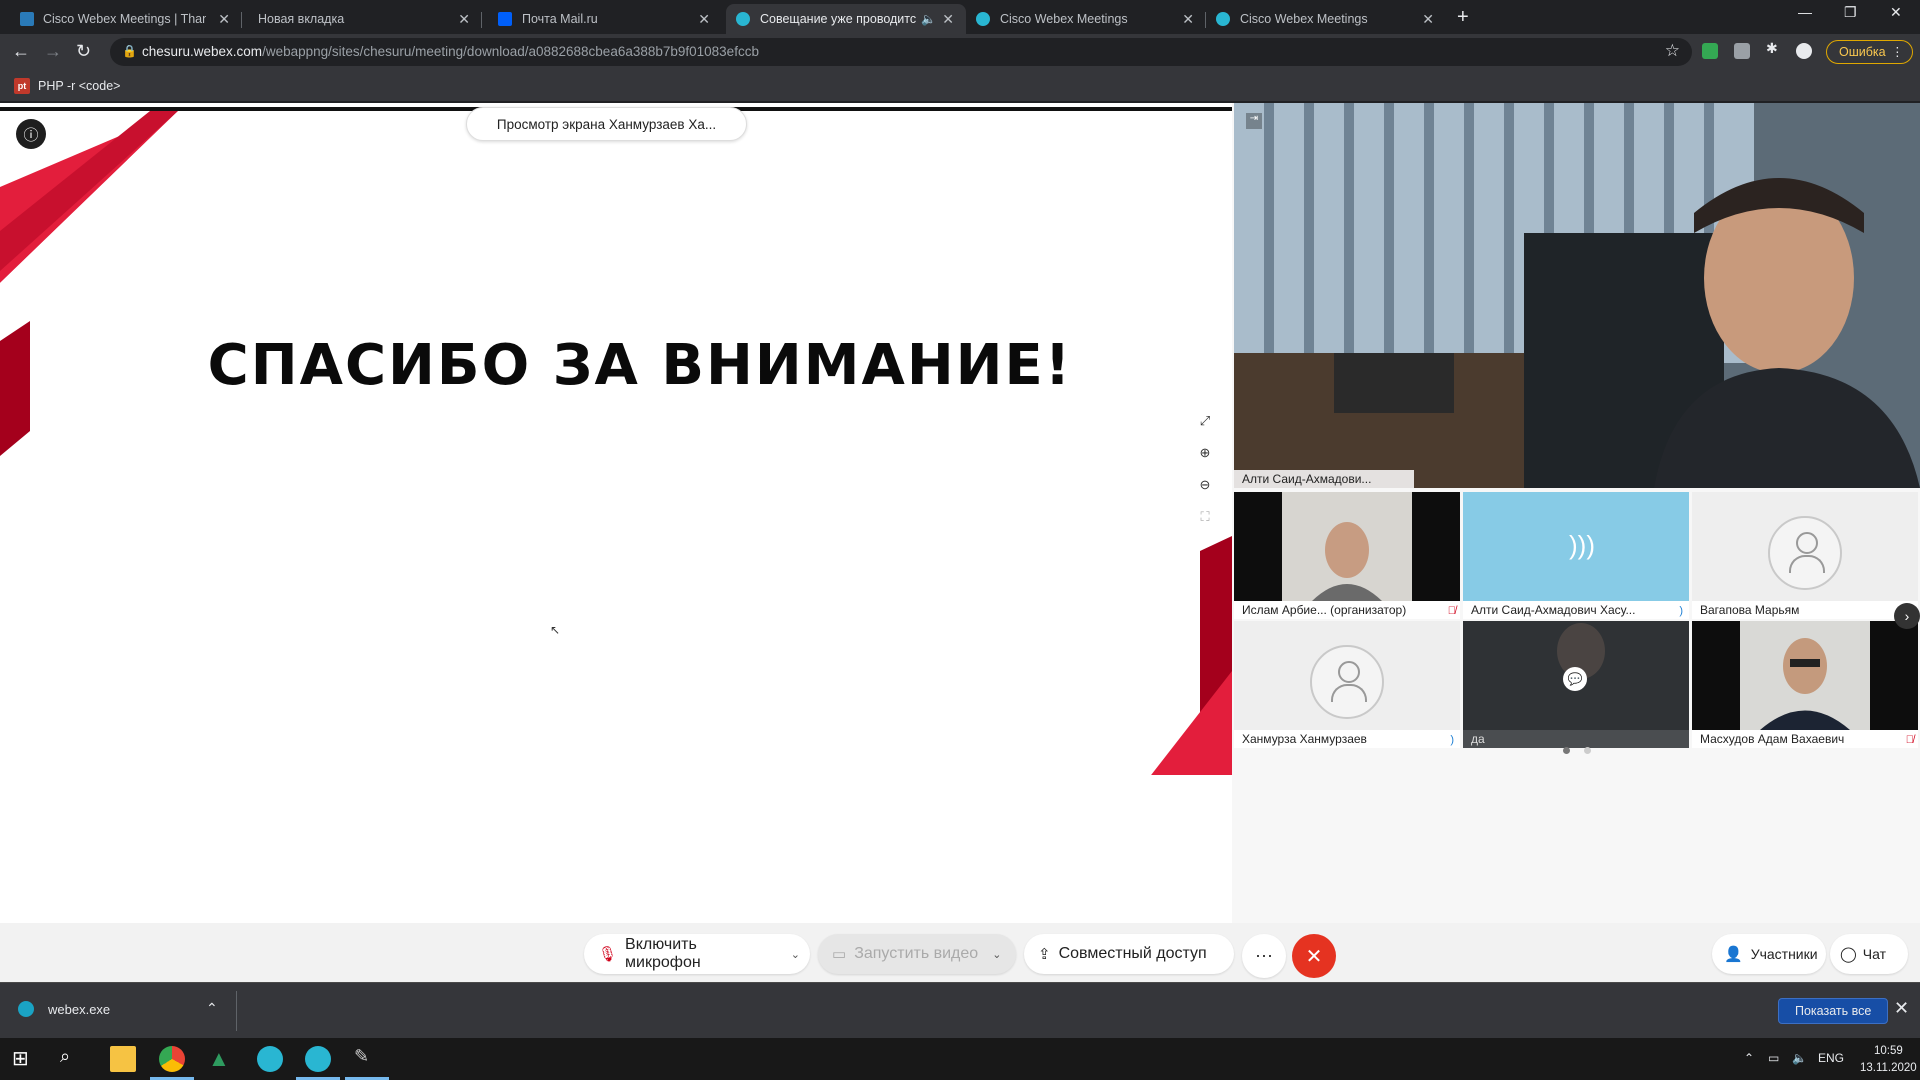  I want to click on restore-icon: ❐, so click(1850, 12).